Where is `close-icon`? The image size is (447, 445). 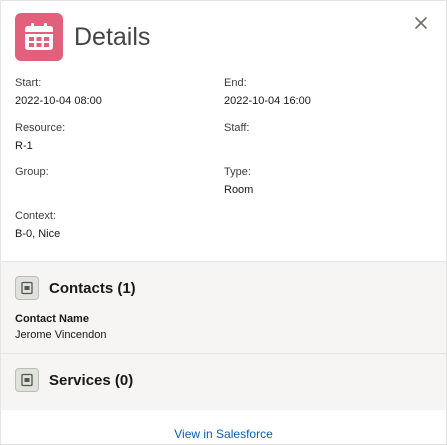
close-icon is located at coordinates (421, 23).